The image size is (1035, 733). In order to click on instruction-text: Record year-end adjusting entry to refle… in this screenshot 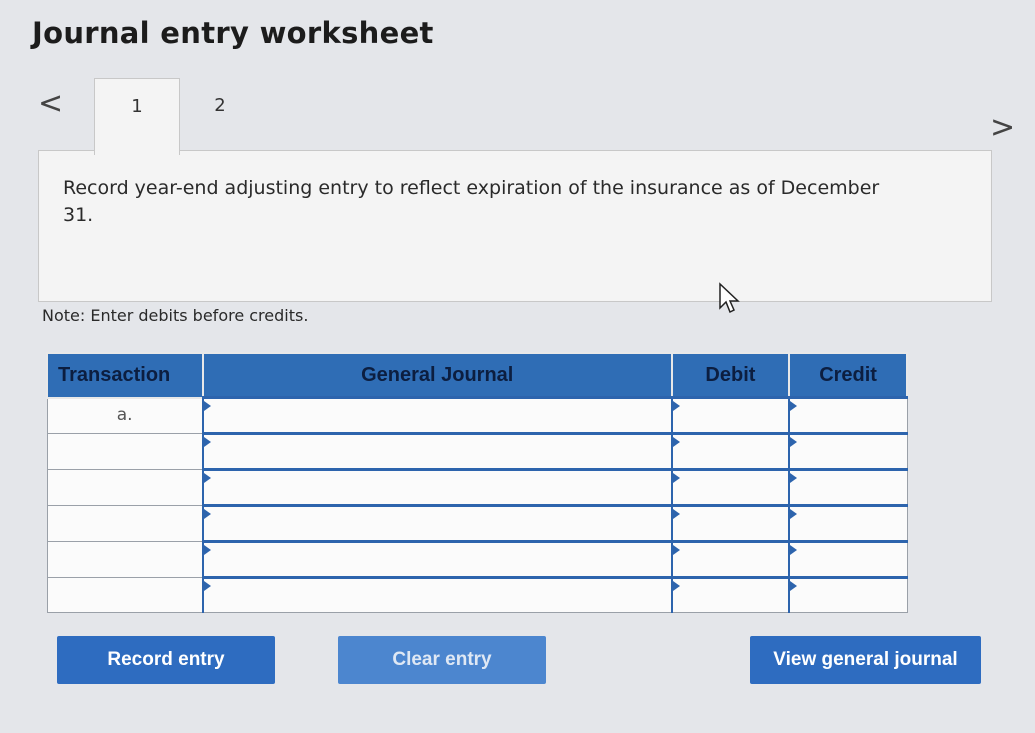, I will do `click(471, 201)`.